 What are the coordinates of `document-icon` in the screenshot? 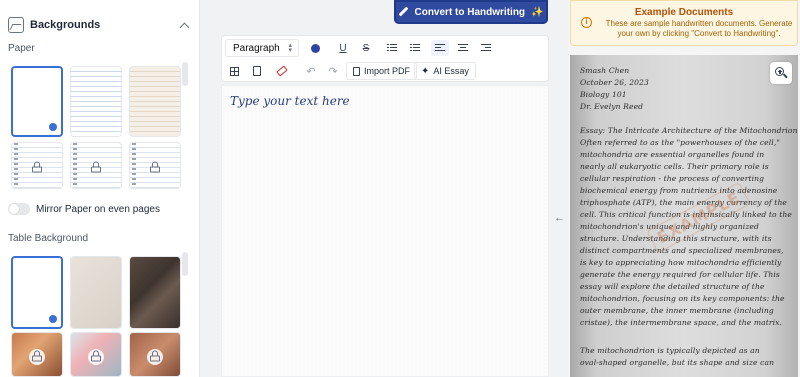 It's located at (257, 71).